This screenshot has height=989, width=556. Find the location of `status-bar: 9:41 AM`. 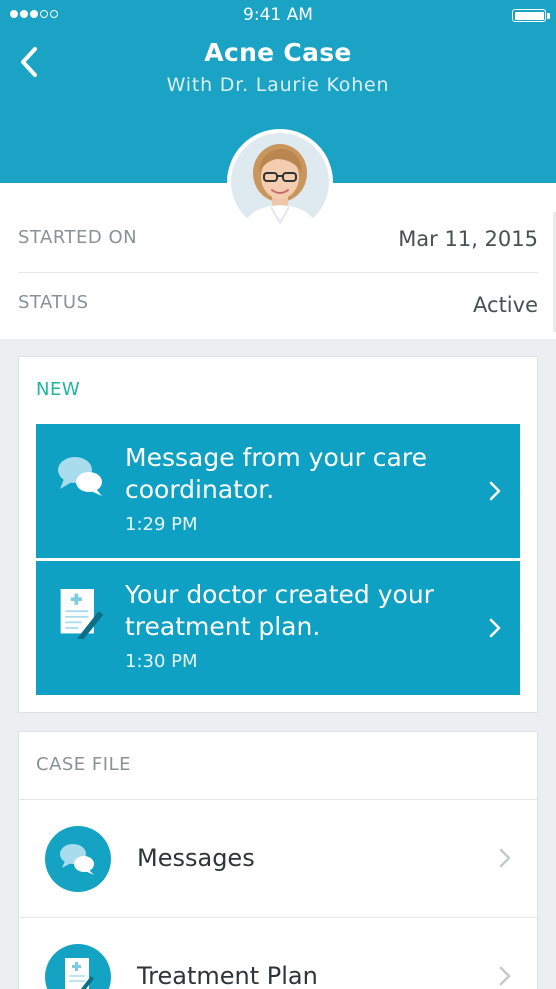

status-bar: 9:41 AM is located at coordinates (278, 15).